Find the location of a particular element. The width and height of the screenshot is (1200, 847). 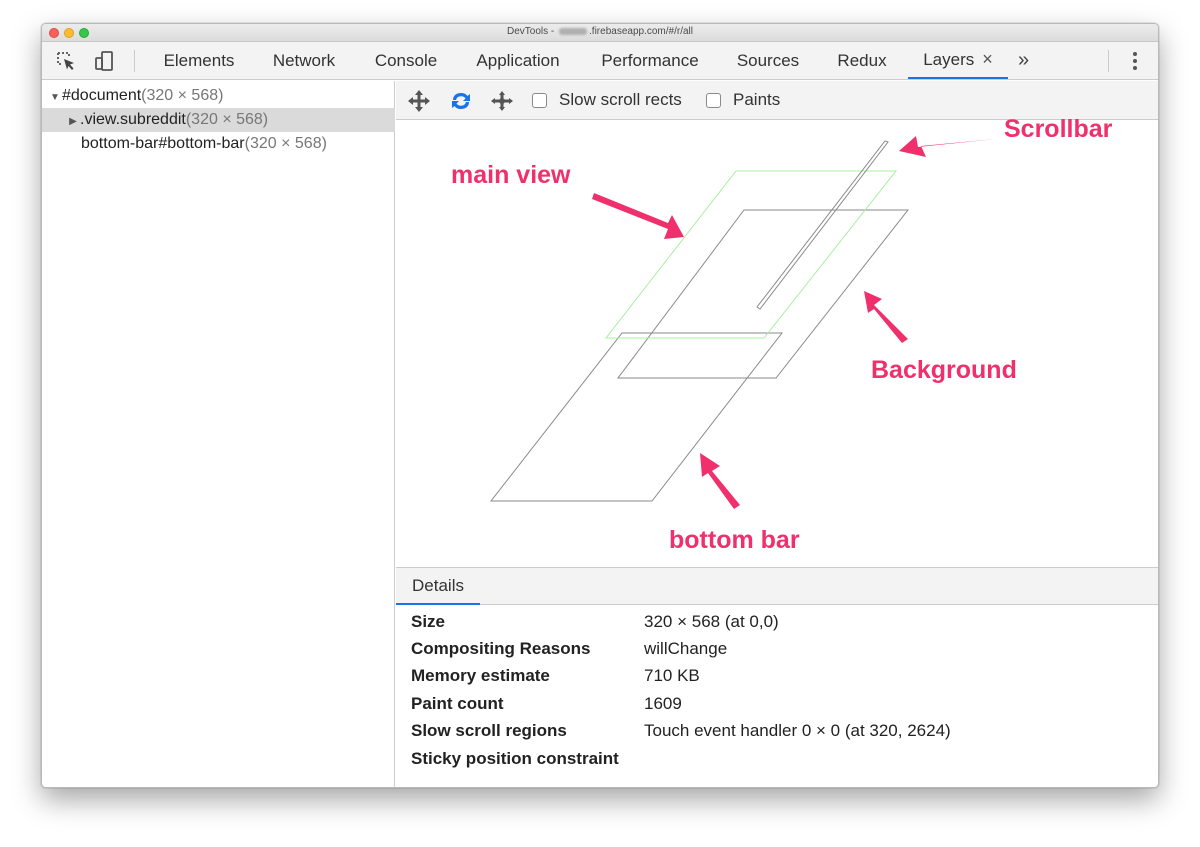

layer-tree-item: ▶ .view.subreddit(320 × 568) is located at coordinates (218, 120).